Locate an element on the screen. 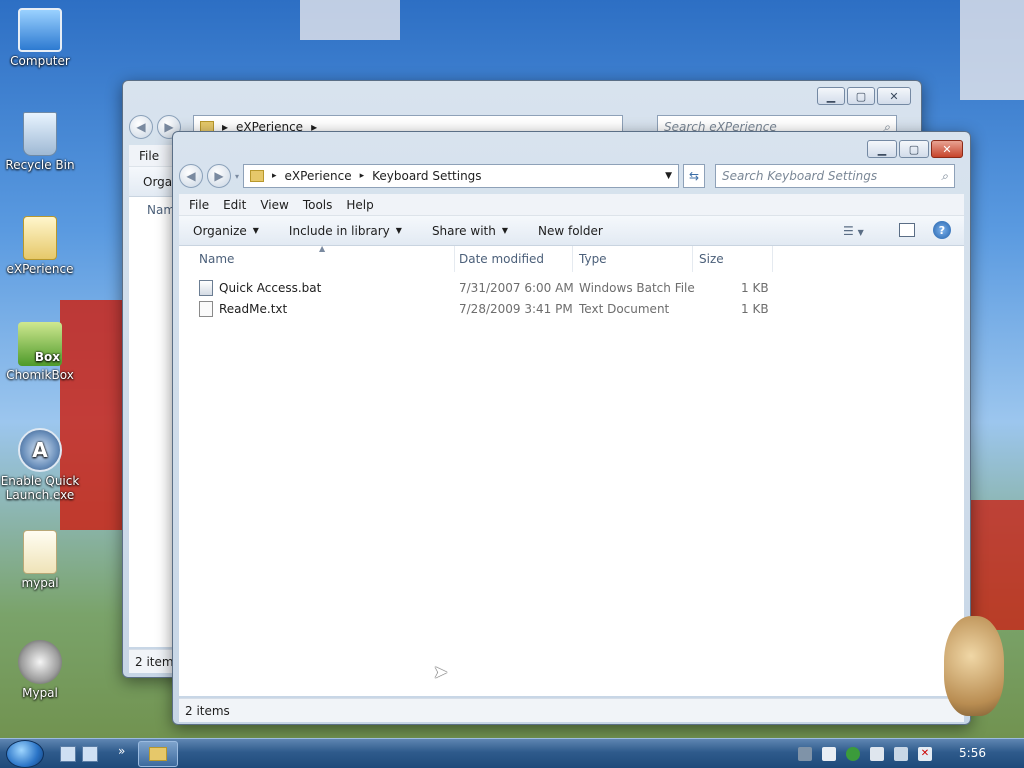 This screenshot has height=768, width=1024. organize-button: Orga is located at coordinates (157, 182).